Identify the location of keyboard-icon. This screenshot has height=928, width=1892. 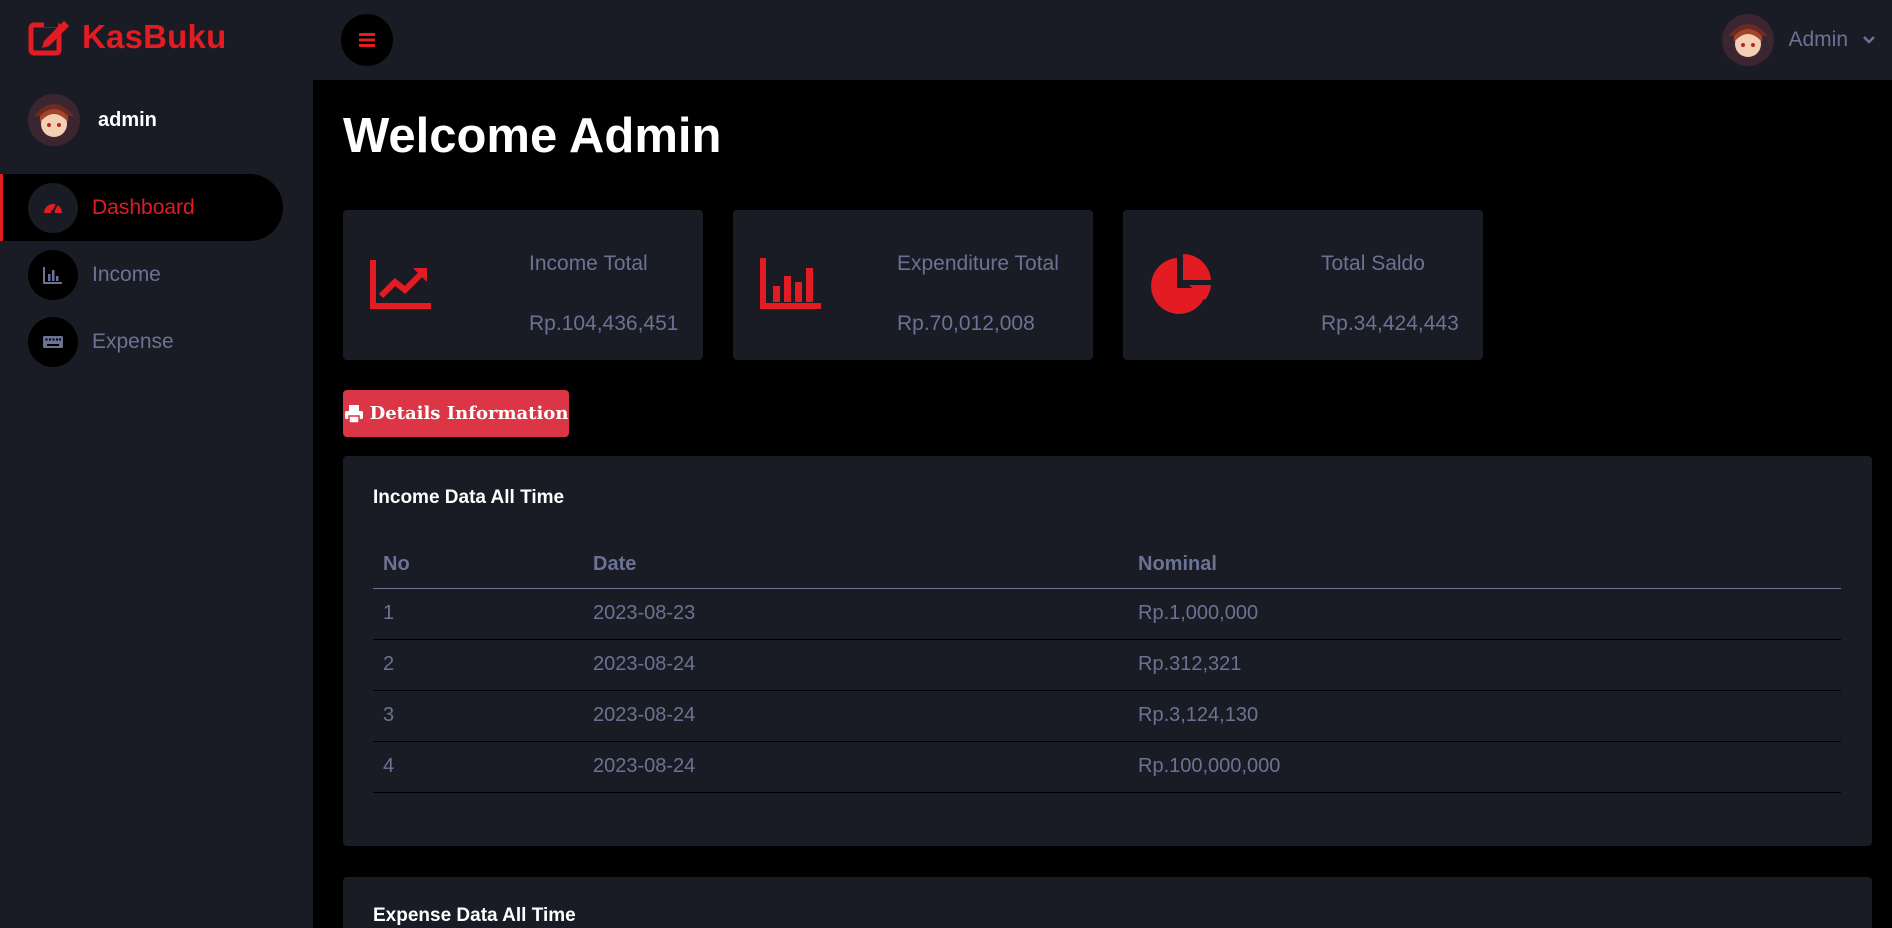
(53, 341).